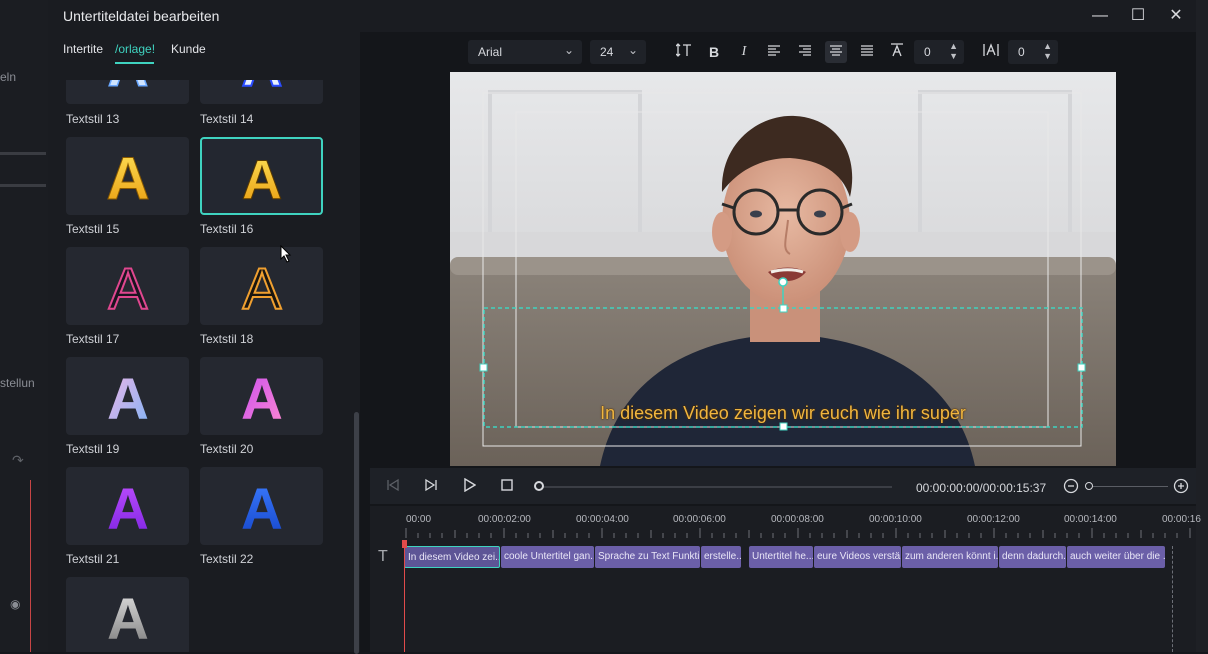  I want to click on font-size-value: 24, so click(607, 52).